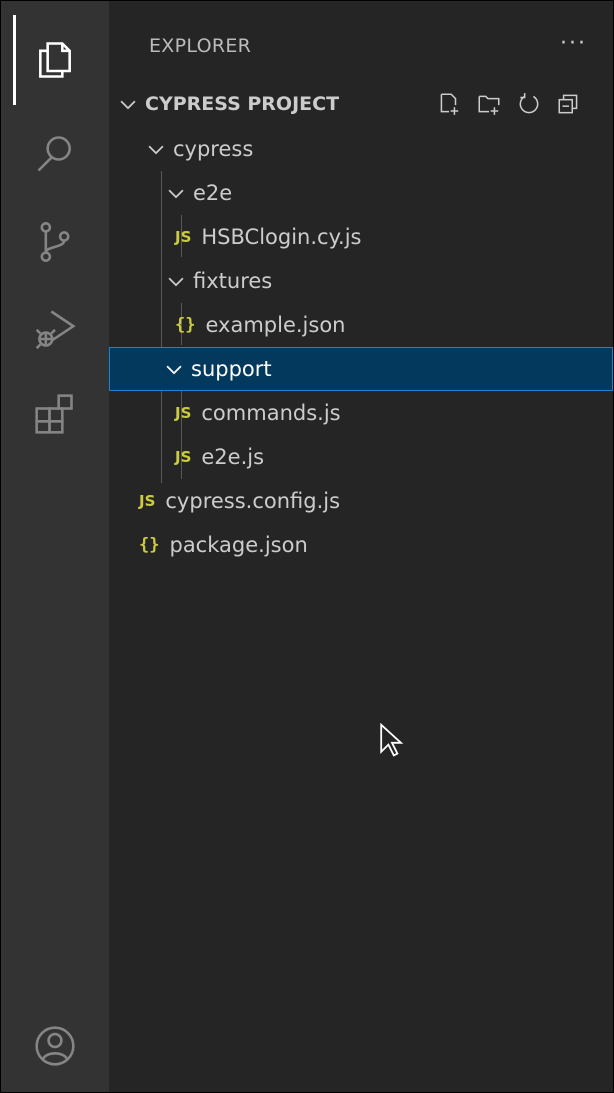 The width and height of the screenshot is (614, 1093). What do you see at coordinates (200, 46) in the screenshot?
I see `explorer-title: EXPLORER` at bounding box center [200, 46].